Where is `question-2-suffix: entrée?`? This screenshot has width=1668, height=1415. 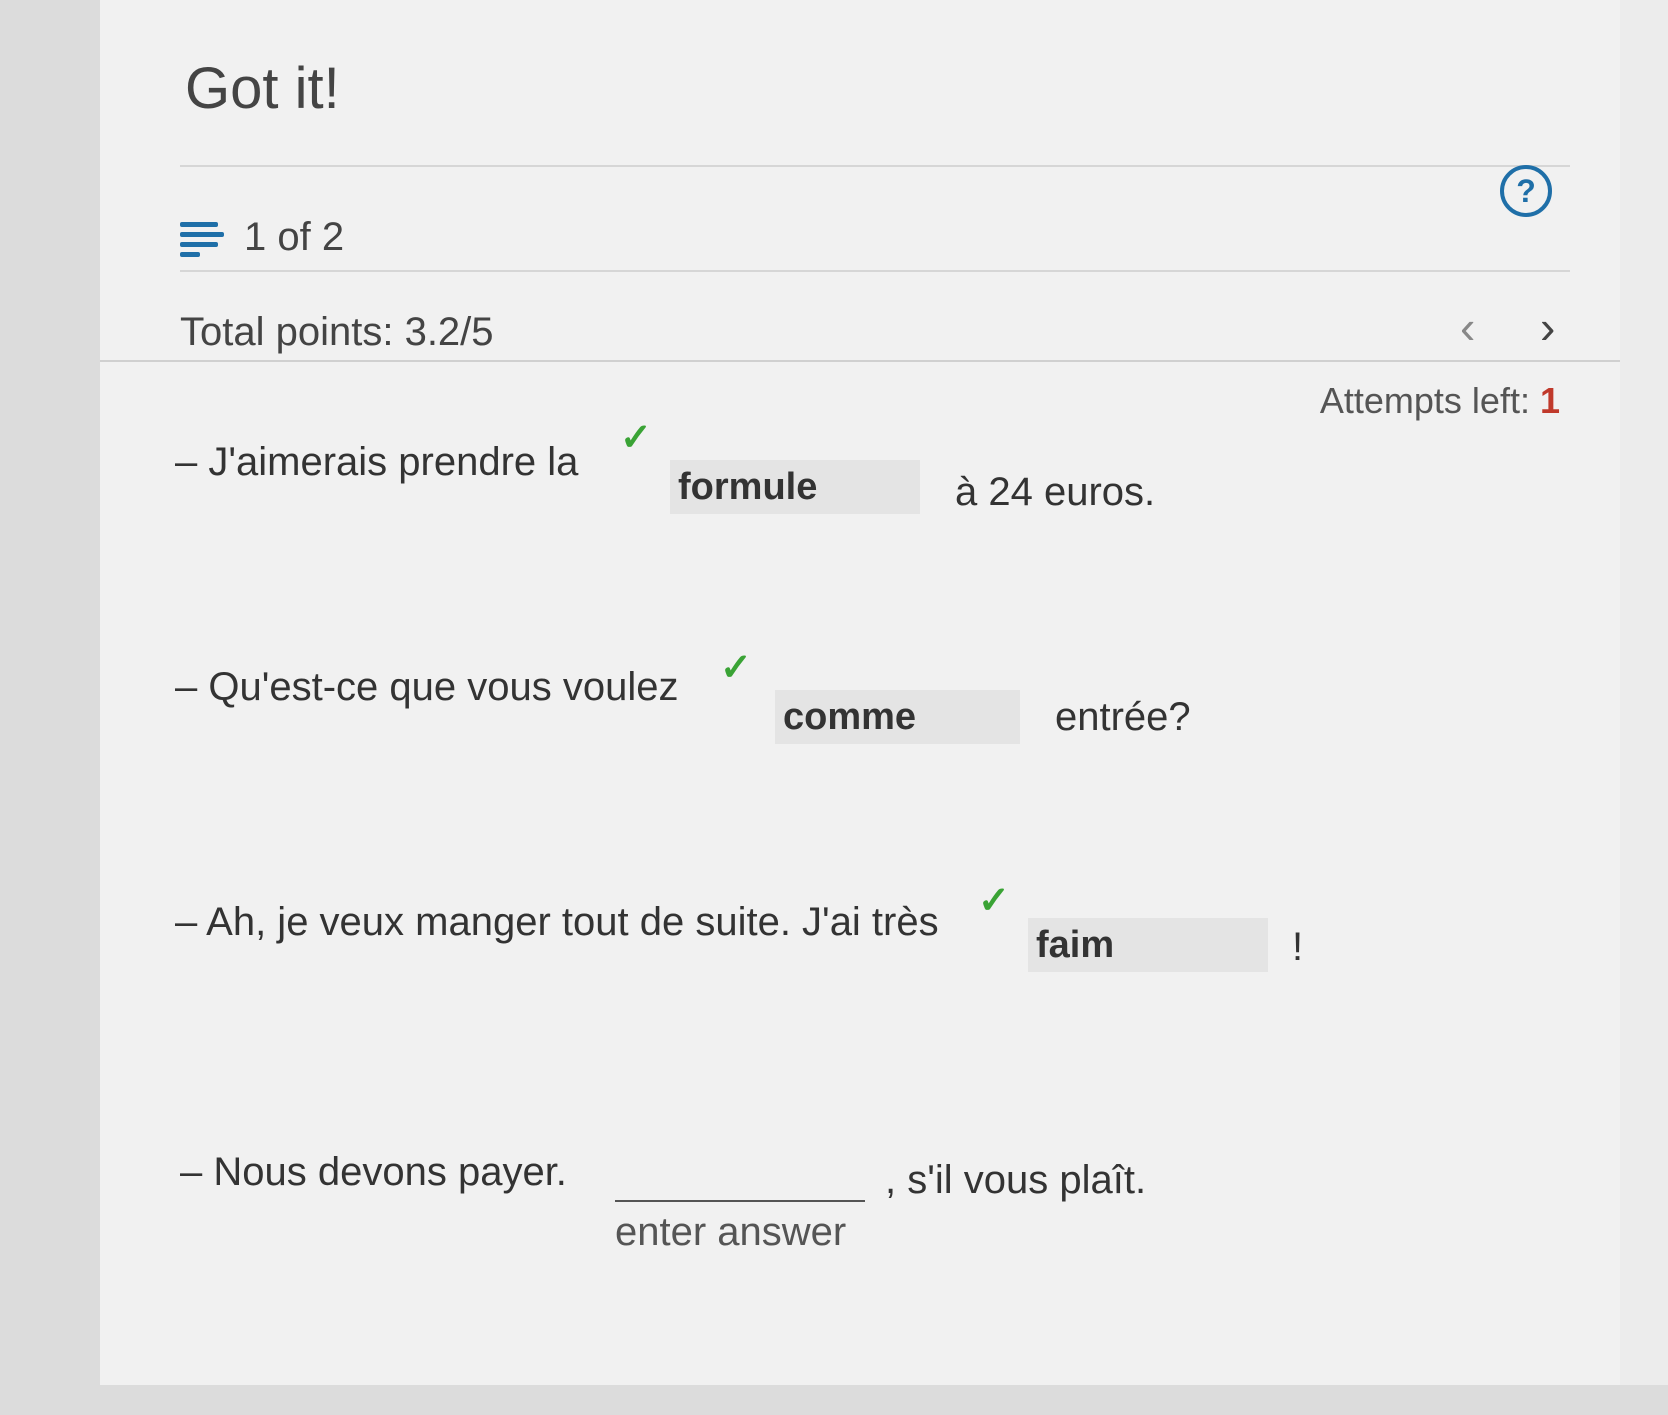
question-2-suffix: entrée? is located at coordinates (1123, 717).